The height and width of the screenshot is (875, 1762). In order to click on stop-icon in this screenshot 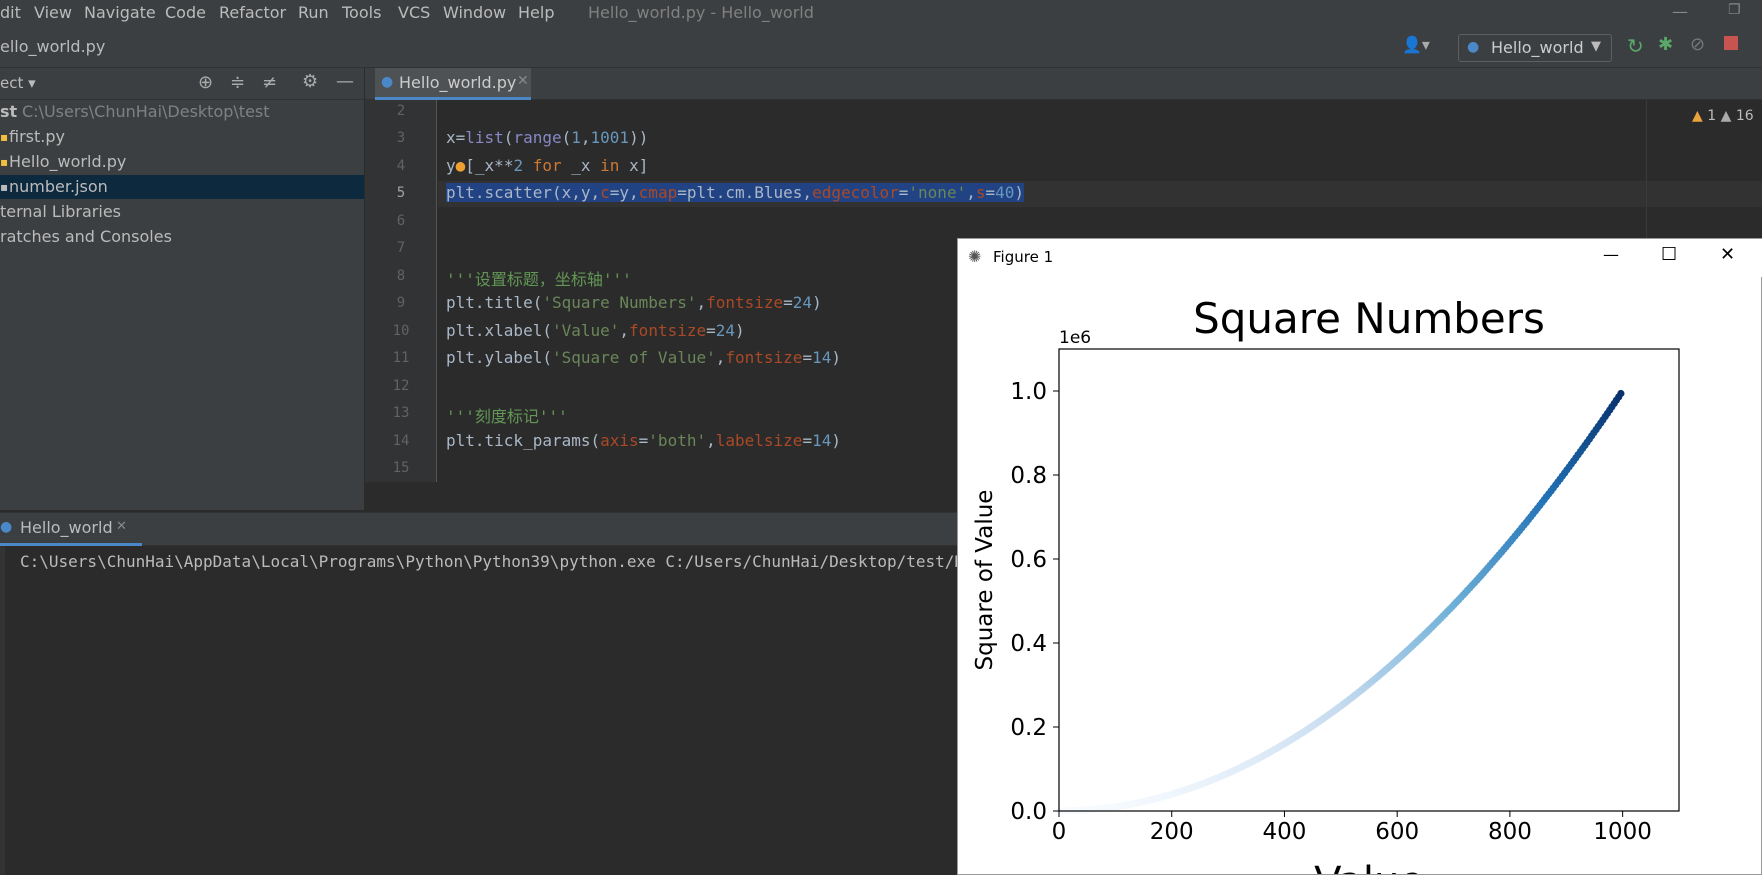, I will do `click(1731, 43)`.